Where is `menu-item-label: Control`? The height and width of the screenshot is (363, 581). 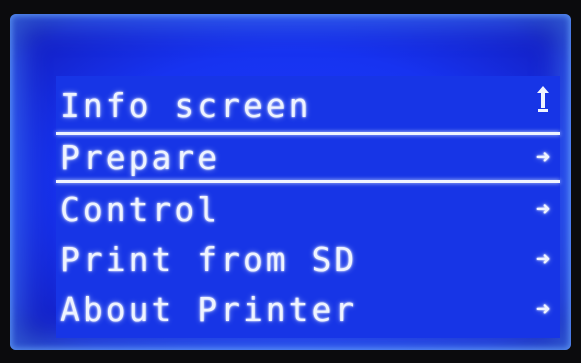
menu-item-label: Control is located at coordinates (140, 209).